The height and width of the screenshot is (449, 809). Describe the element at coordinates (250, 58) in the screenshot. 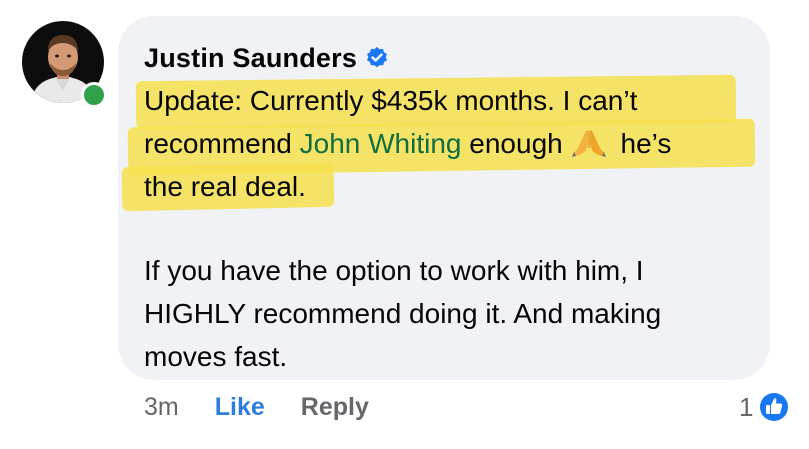

I see `author-name: Justin Saunders` at that location.